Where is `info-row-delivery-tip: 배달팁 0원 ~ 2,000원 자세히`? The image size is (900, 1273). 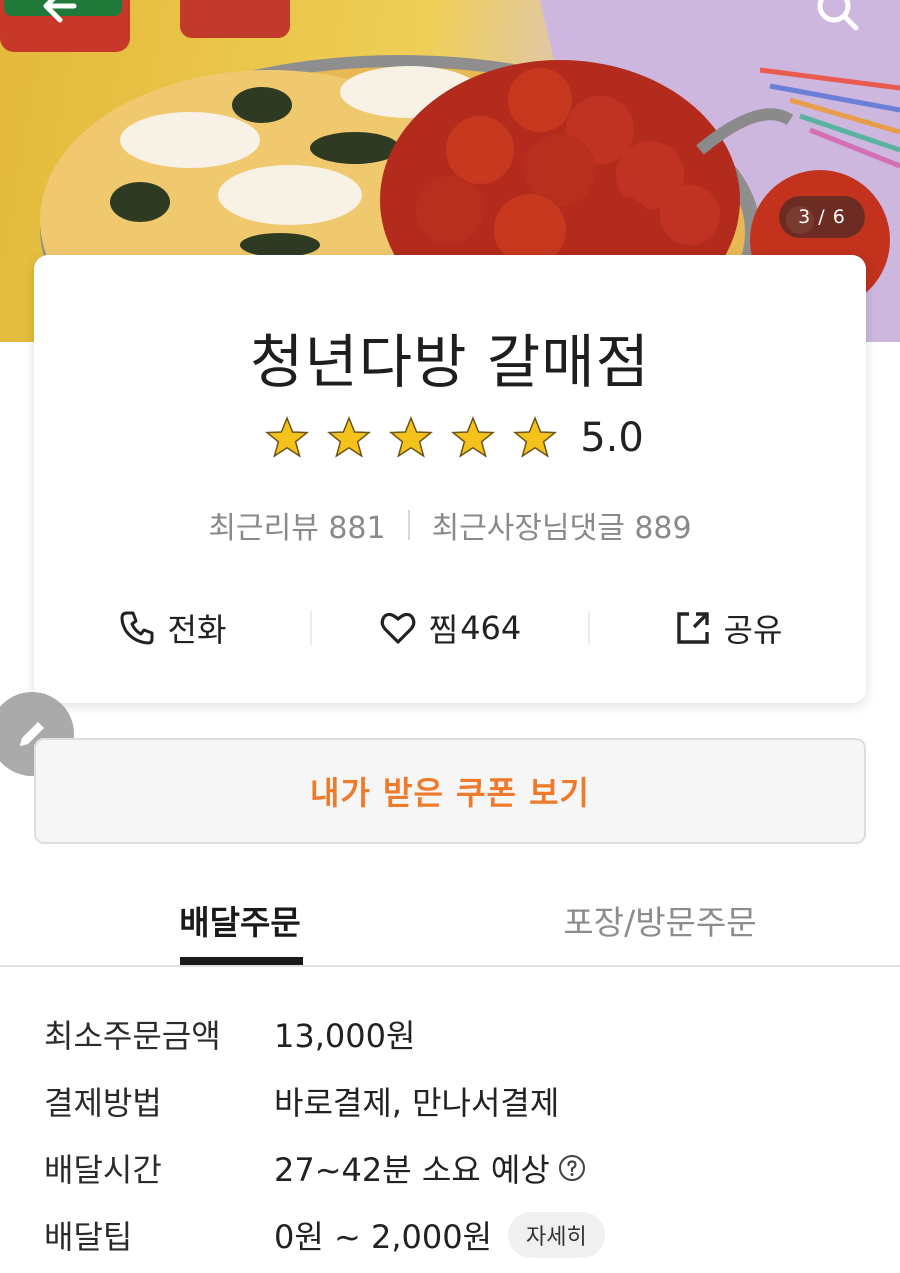
info-row-delivery-tip: 배달팁 0원 ~ 2,000원 자세히 is located at coordinates (454, 1234).